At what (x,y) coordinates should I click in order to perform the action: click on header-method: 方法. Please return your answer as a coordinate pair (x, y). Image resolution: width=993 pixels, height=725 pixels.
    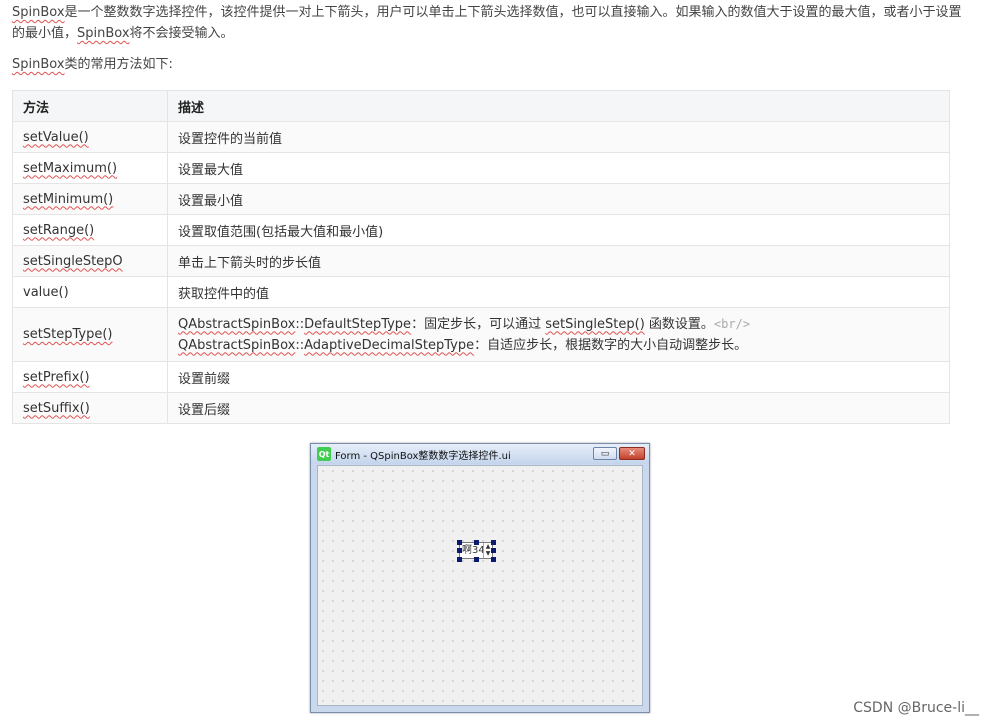
    Looking at the image, I should click on (90, 106).